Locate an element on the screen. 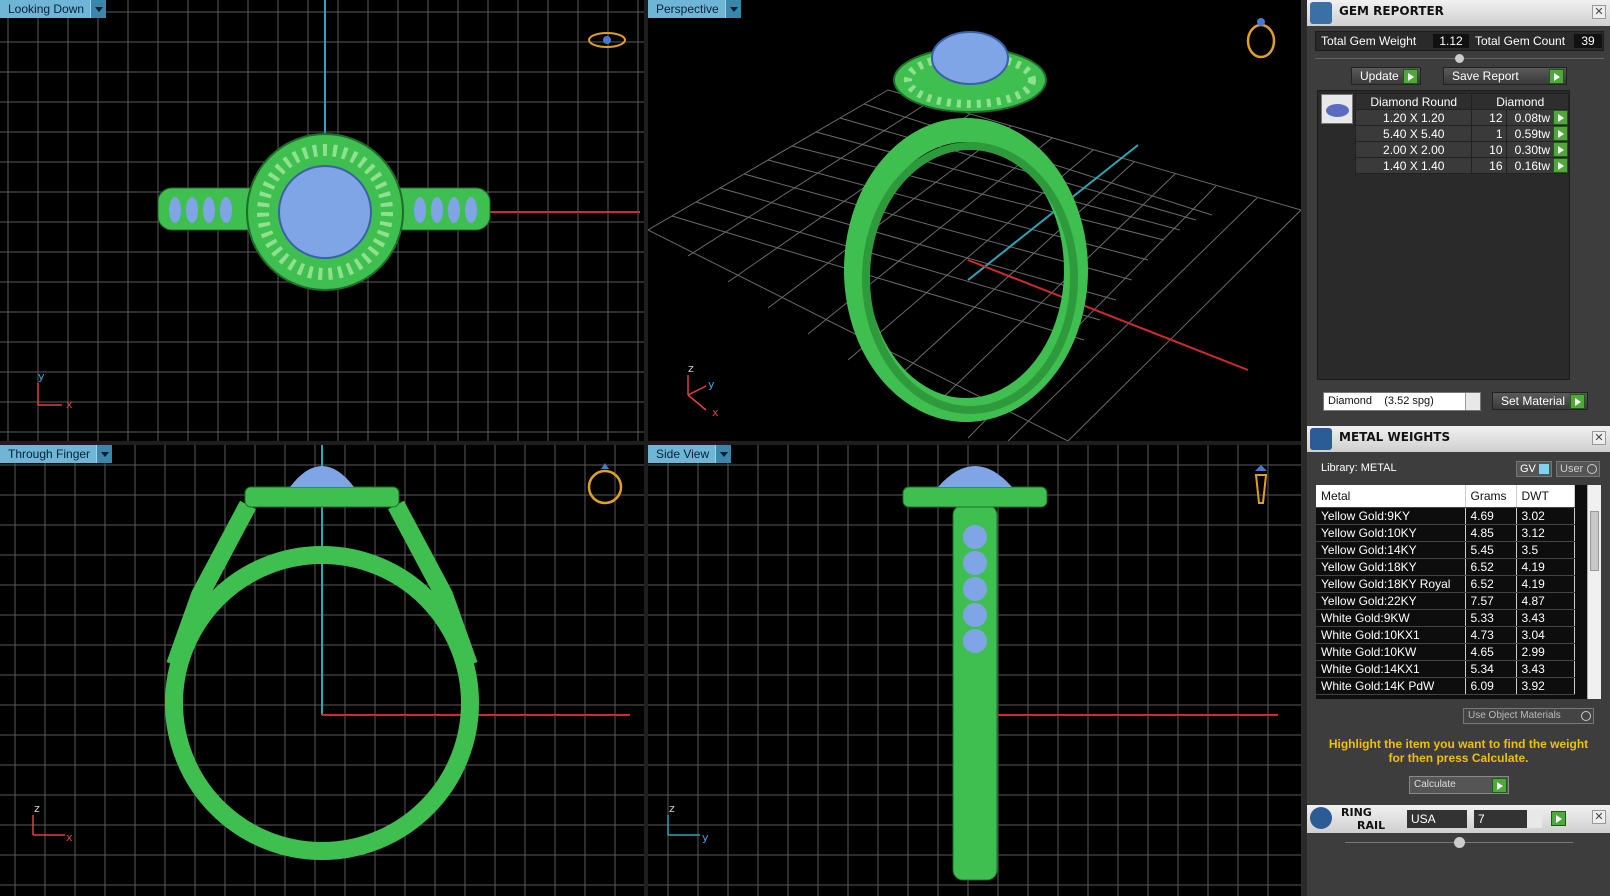 This screenshot has width=1610, height=896. gem-row: 2.00 X 2.00 10 0.30tw is located at coordinates (1462, 149).